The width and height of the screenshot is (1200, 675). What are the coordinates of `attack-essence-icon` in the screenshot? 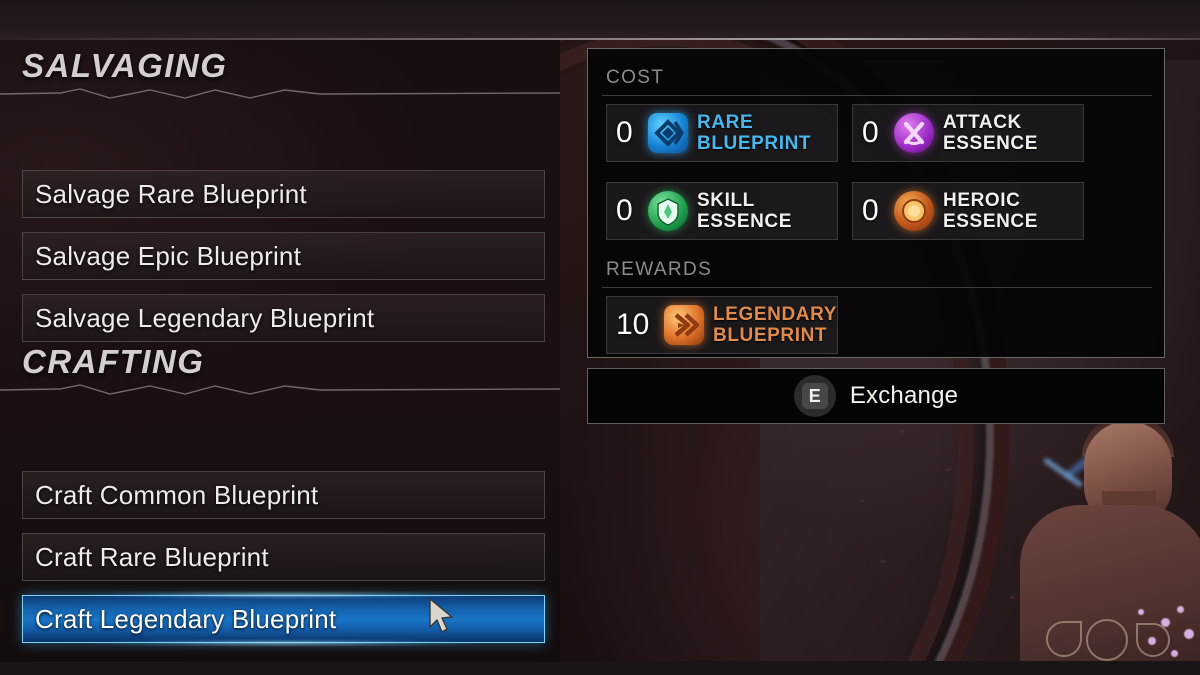 It's located at (914, 133).